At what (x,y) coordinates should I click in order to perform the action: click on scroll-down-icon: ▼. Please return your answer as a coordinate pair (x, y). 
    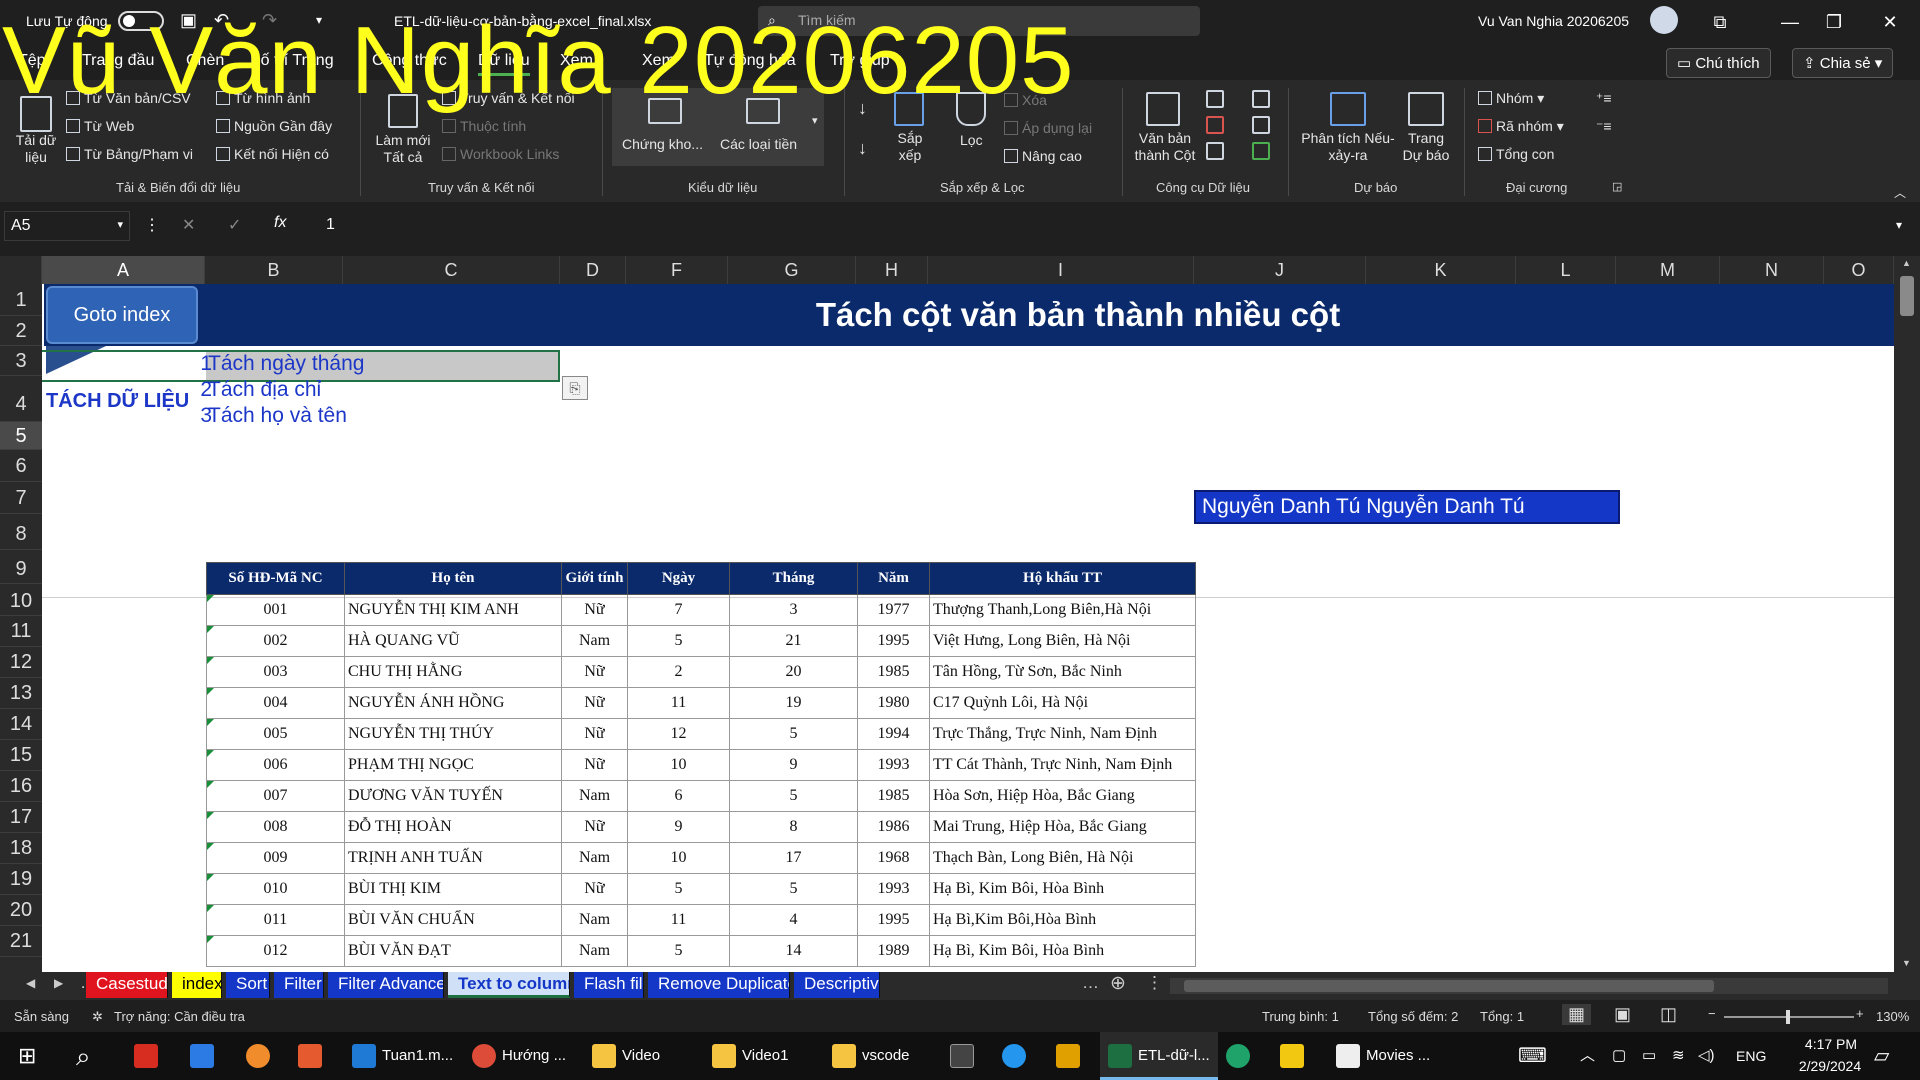
    Looking at the image, I should click on (1906, 963).